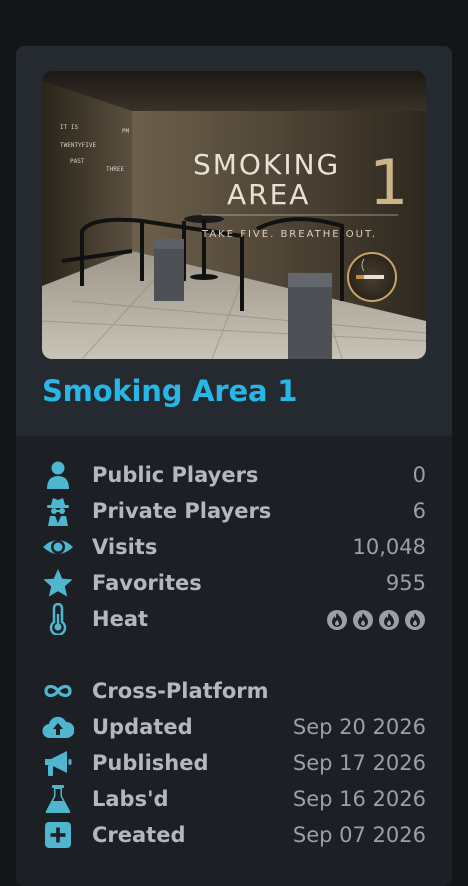  What do you see at coordinates (234, 583) in the screenshot?
I see `stat-row-favorites: Favorites 955` at bounding box center [234, 583].